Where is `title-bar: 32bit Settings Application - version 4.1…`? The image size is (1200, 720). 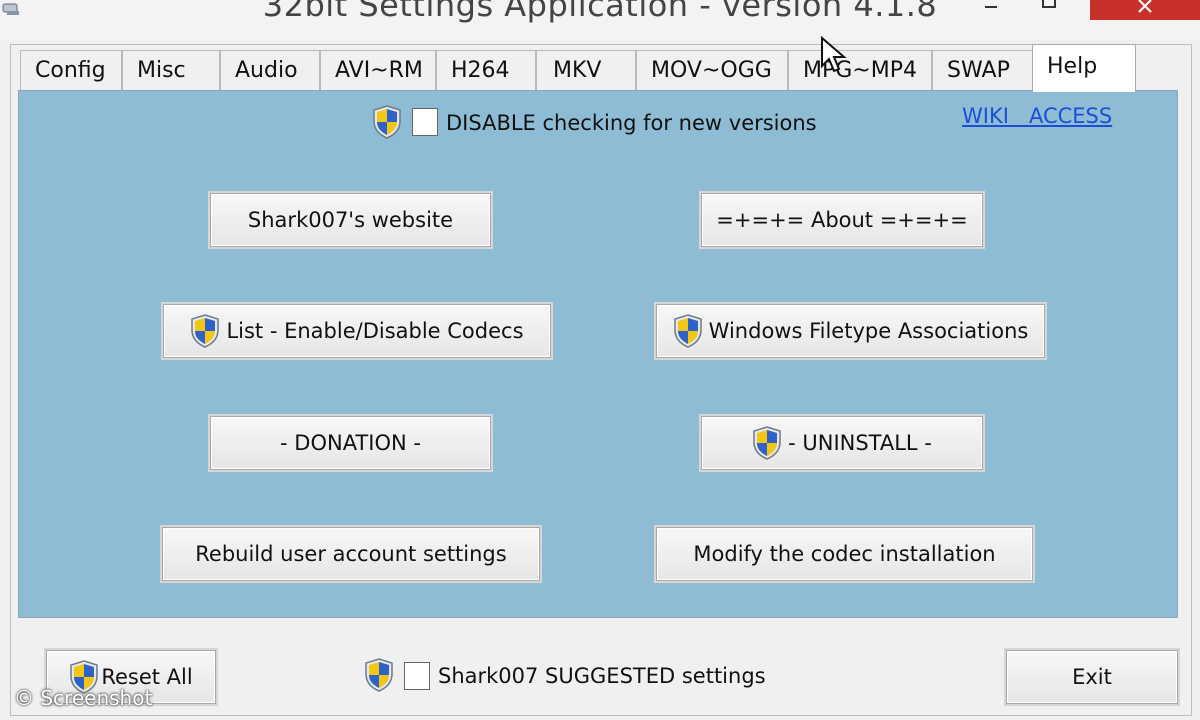
title-bar: 32bit Settings Application - version 4.1… is located at coordinates (600, 20).